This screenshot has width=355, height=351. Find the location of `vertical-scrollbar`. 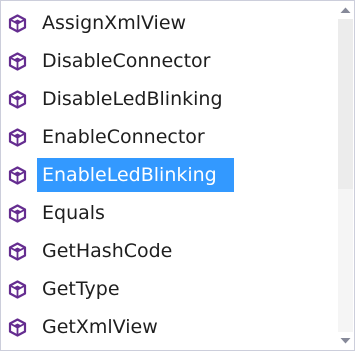

vertical-scrollbar is located at coordinates (345, 175).